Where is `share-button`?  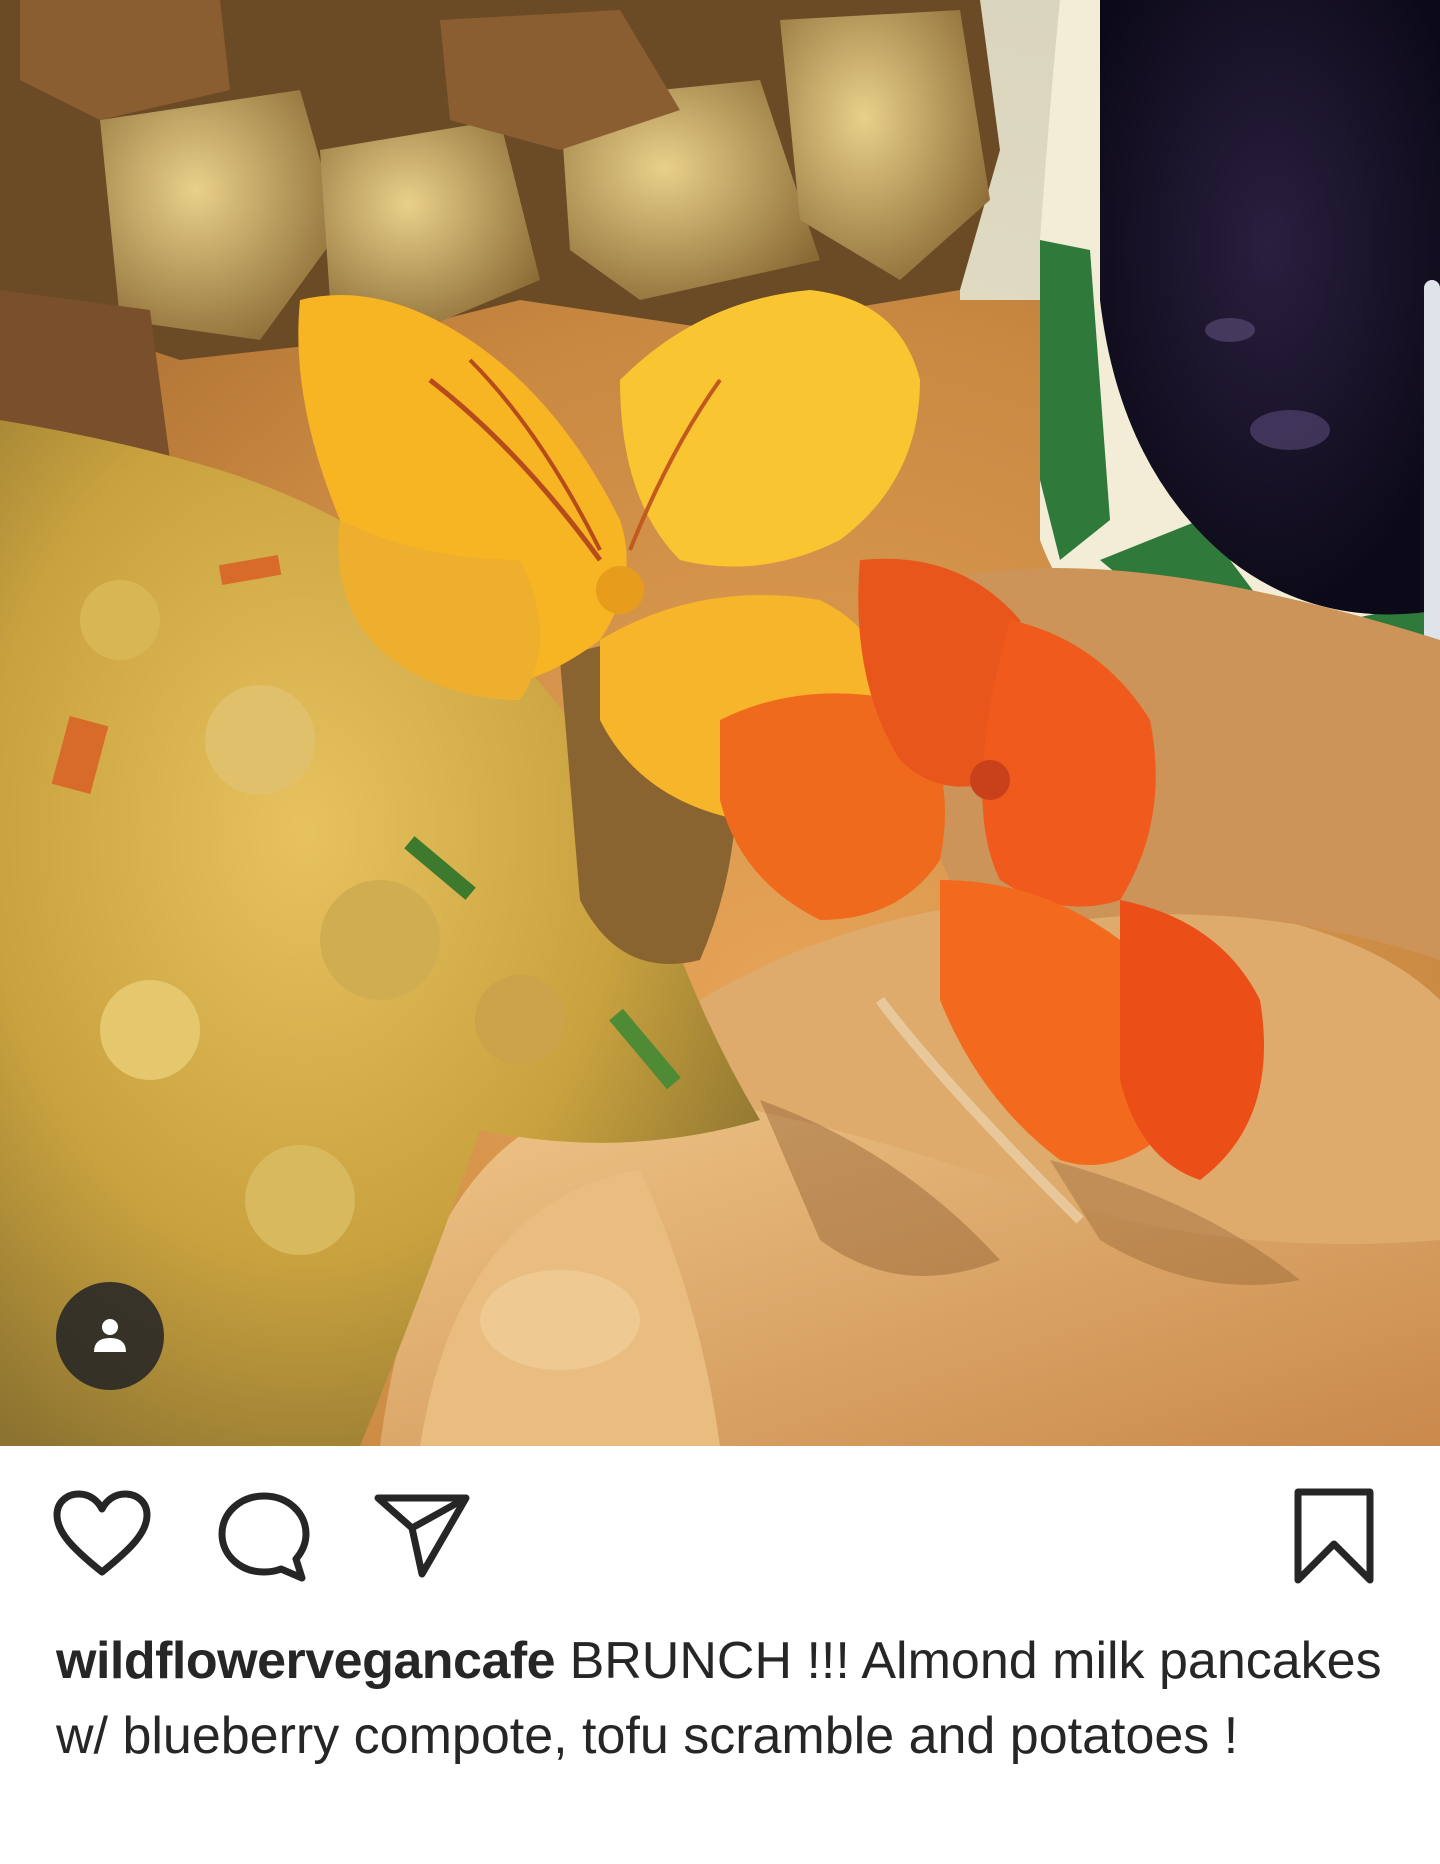
share-button is located at coordinates (422, 1535).